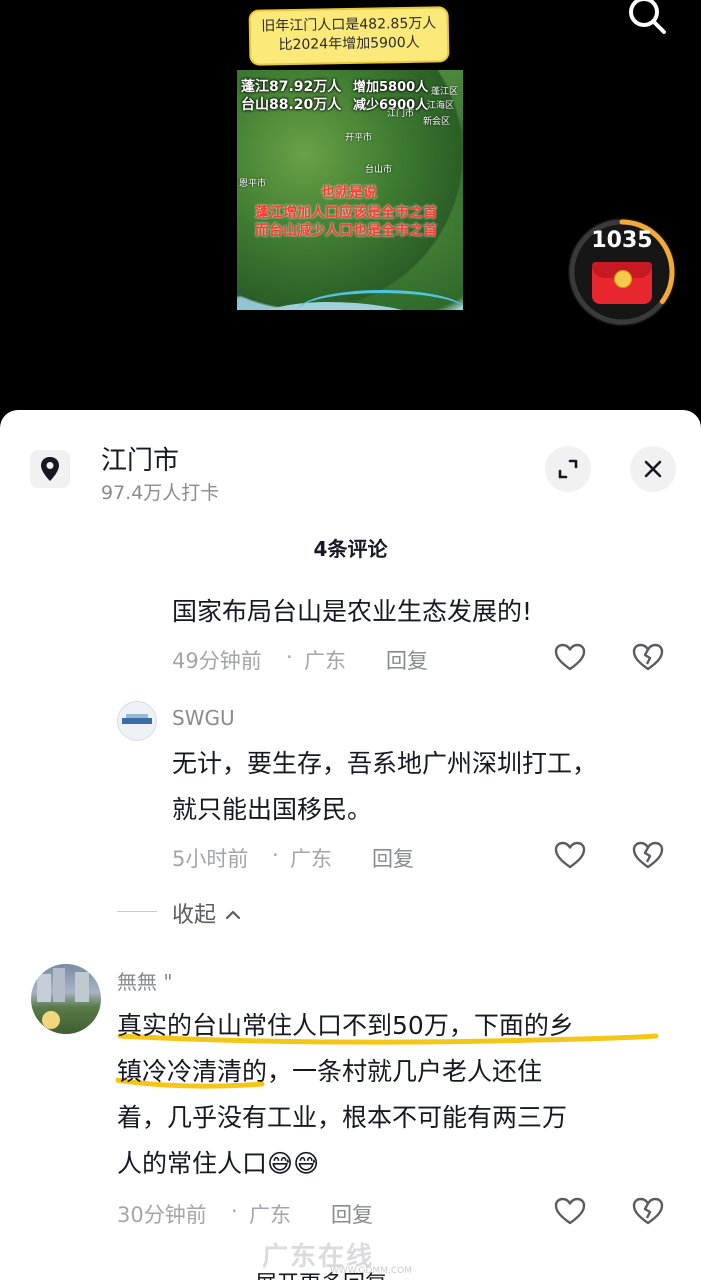 The image size is (701, 1280). I want to click on comment-time: 30分钟前, so click(162, 1215).